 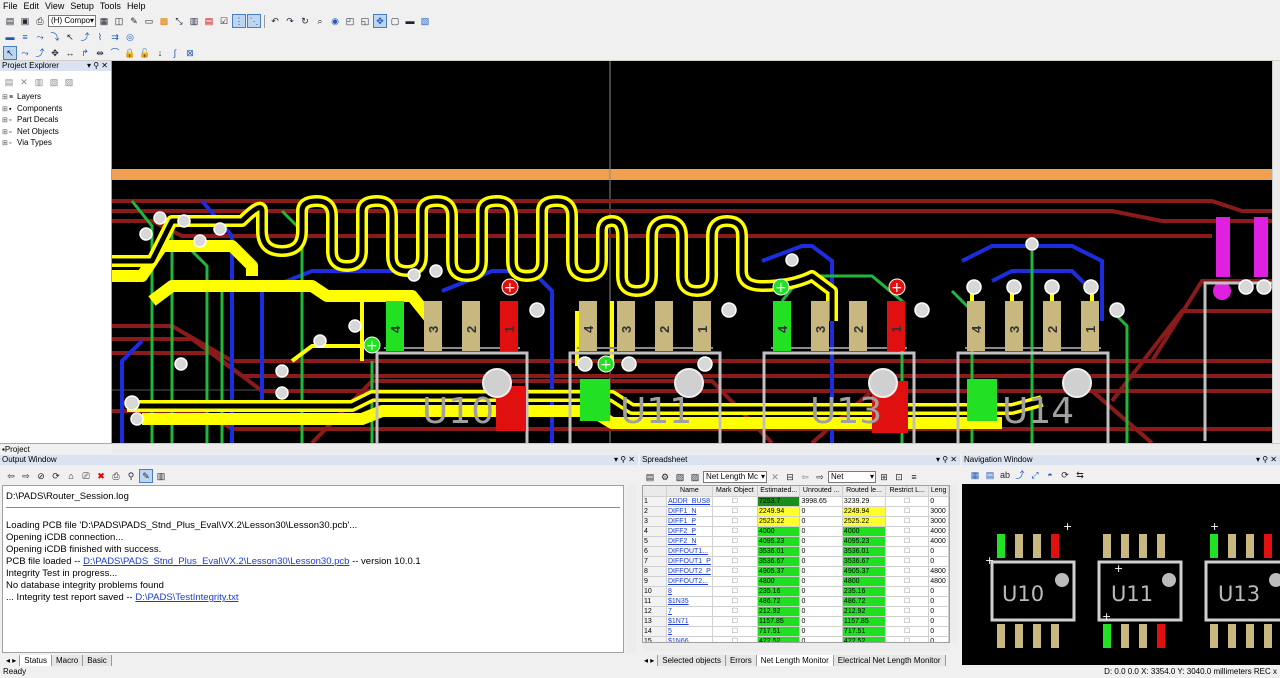 What do you see at coordinates (70, 37) in the screenshot?
I see `select-icon: ↖` at bounding box center [70, 37].